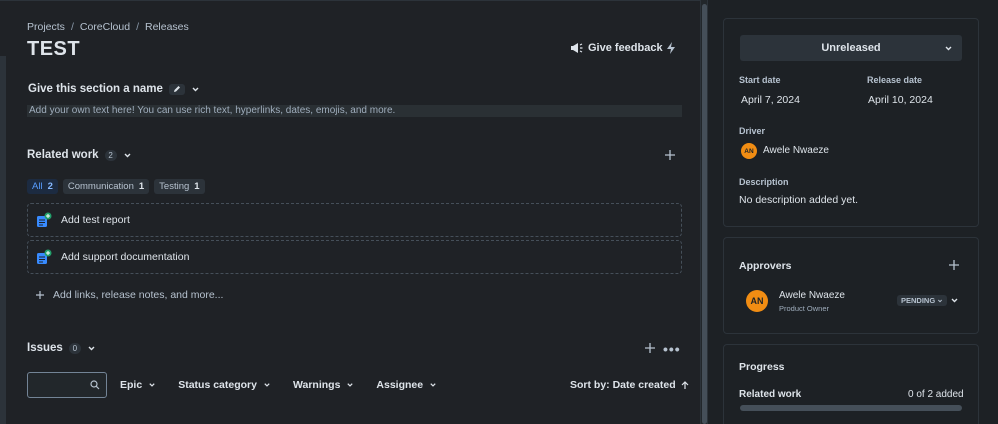 The image size is (998, 424). Describe the element at coordinates (95, 385) in the screenshot. I see `search-icon` at that location.